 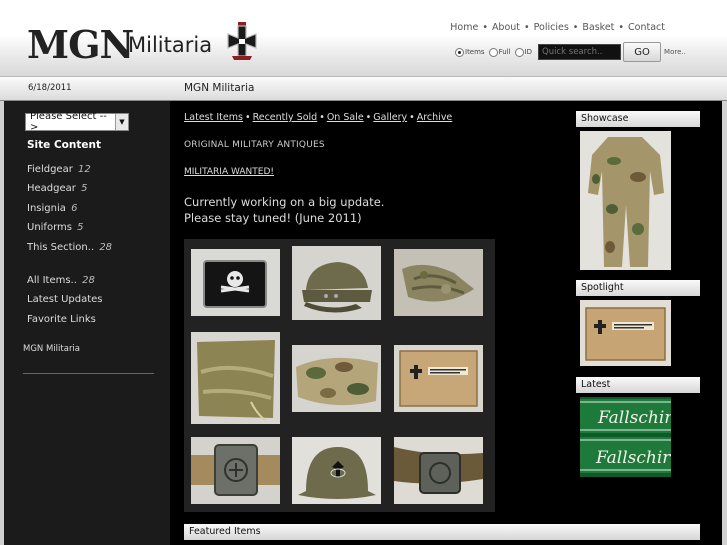 I want to click on top-nav: Home • About • Policies • Basket • Contact, so click(x=557, y=27).